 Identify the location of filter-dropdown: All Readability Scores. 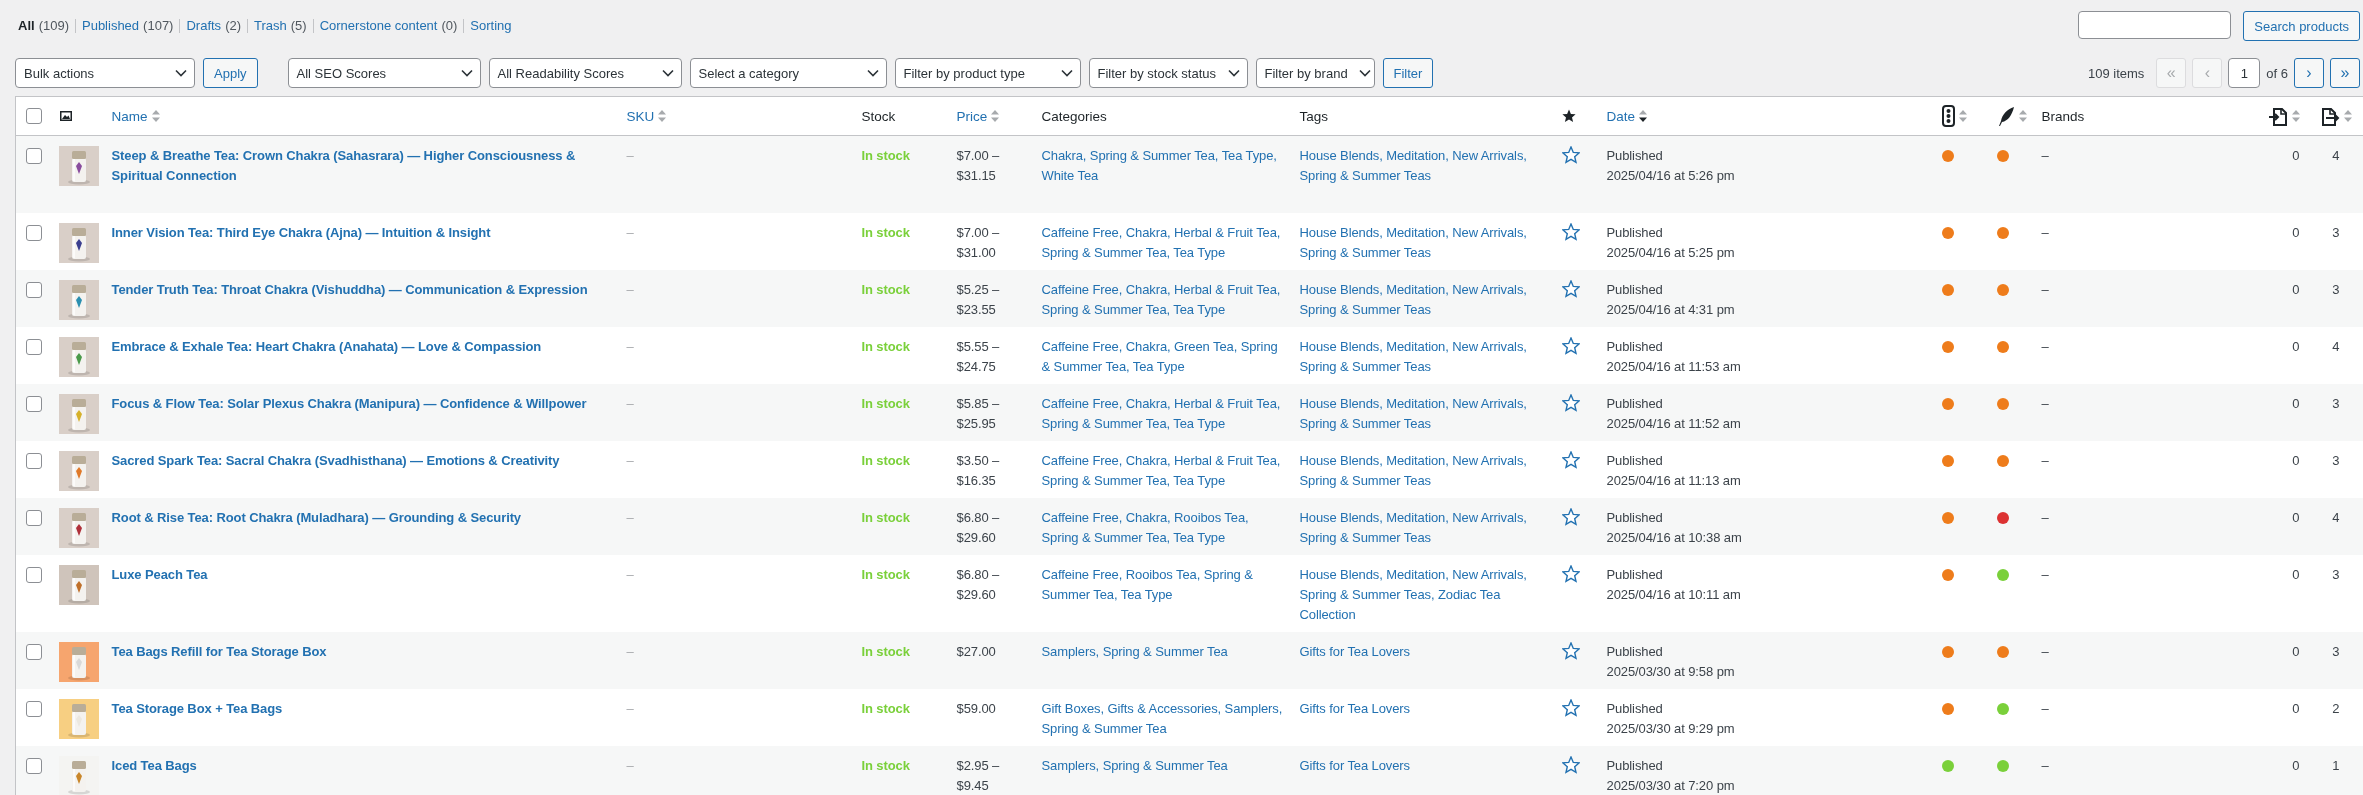
(585, 73).